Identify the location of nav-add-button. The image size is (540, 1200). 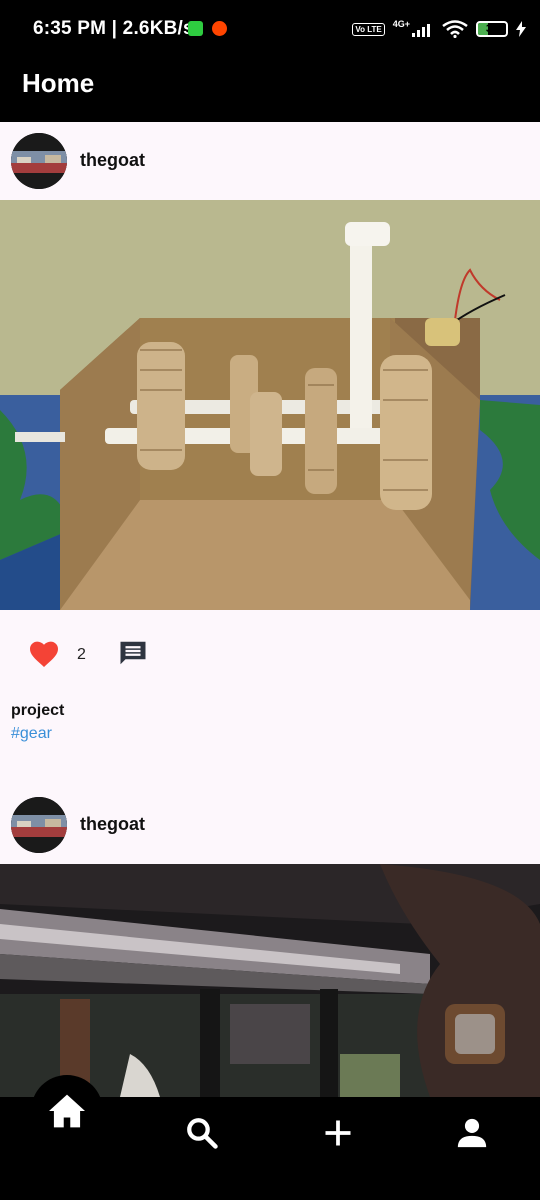
(338, 1133).